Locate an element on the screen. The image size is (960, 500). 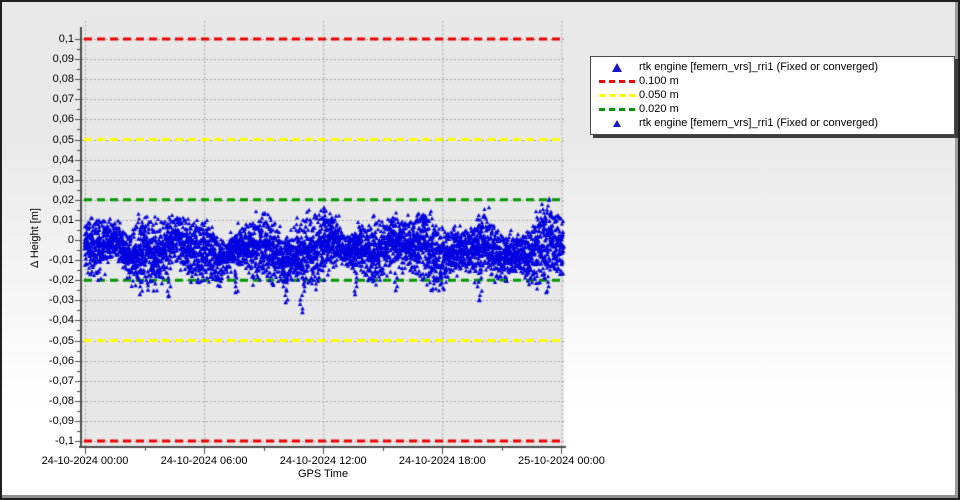
y-tick-label: 0,04 is located at coordinates (63, 159).